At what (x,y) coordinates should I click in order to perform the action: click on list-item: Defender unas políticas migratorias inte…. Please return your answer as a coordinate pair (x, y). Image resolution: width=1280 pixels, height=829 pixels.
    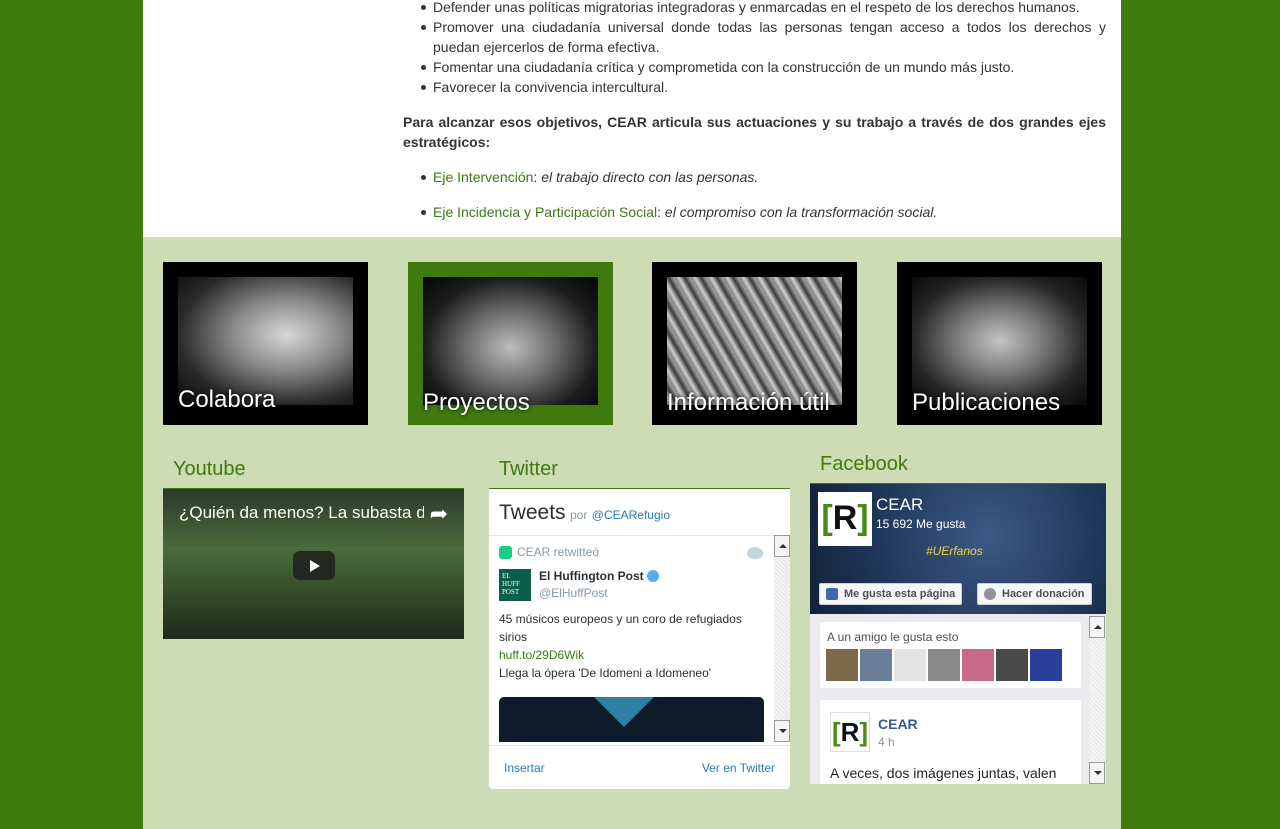
    Looking at the image, I should click on (754, 8).